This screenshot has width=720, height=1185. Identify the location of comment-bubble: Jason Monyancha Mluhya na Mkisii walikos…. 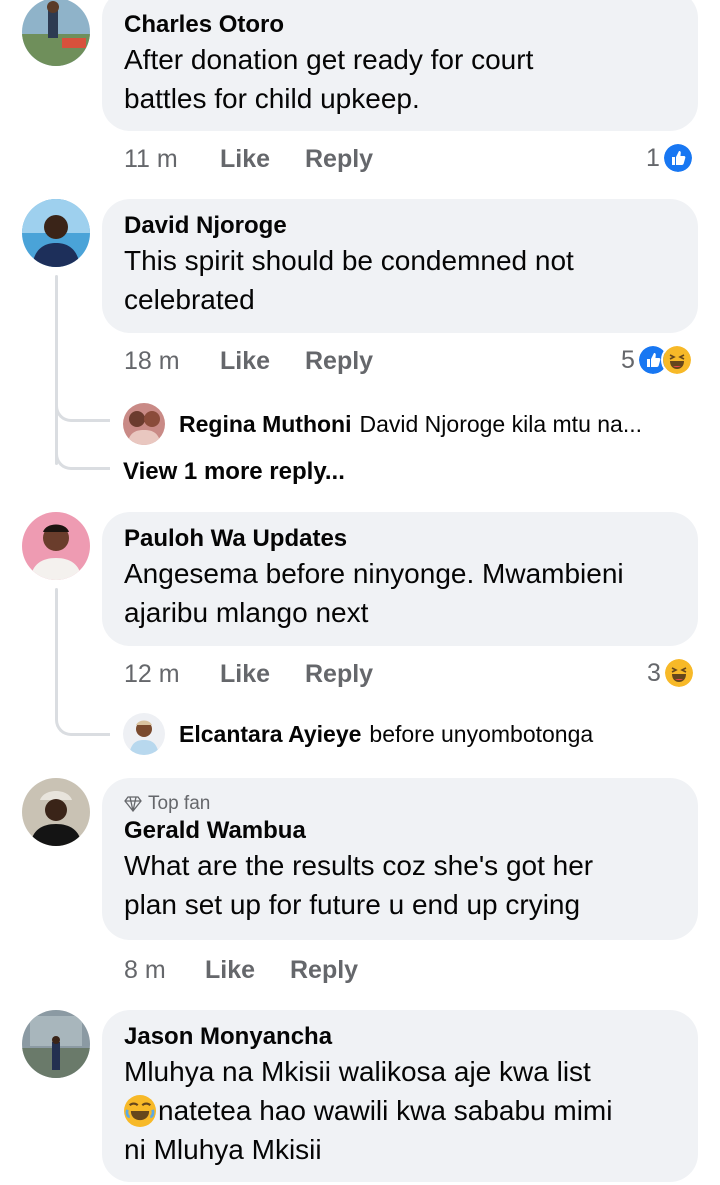
(400, 1096).